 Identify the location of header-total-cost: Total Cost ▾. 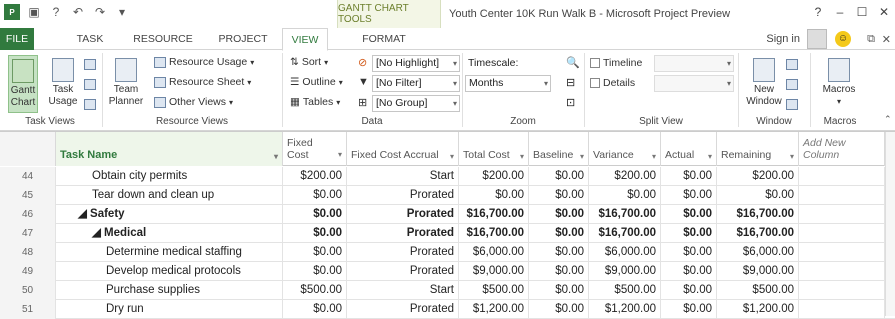
(494, 149).